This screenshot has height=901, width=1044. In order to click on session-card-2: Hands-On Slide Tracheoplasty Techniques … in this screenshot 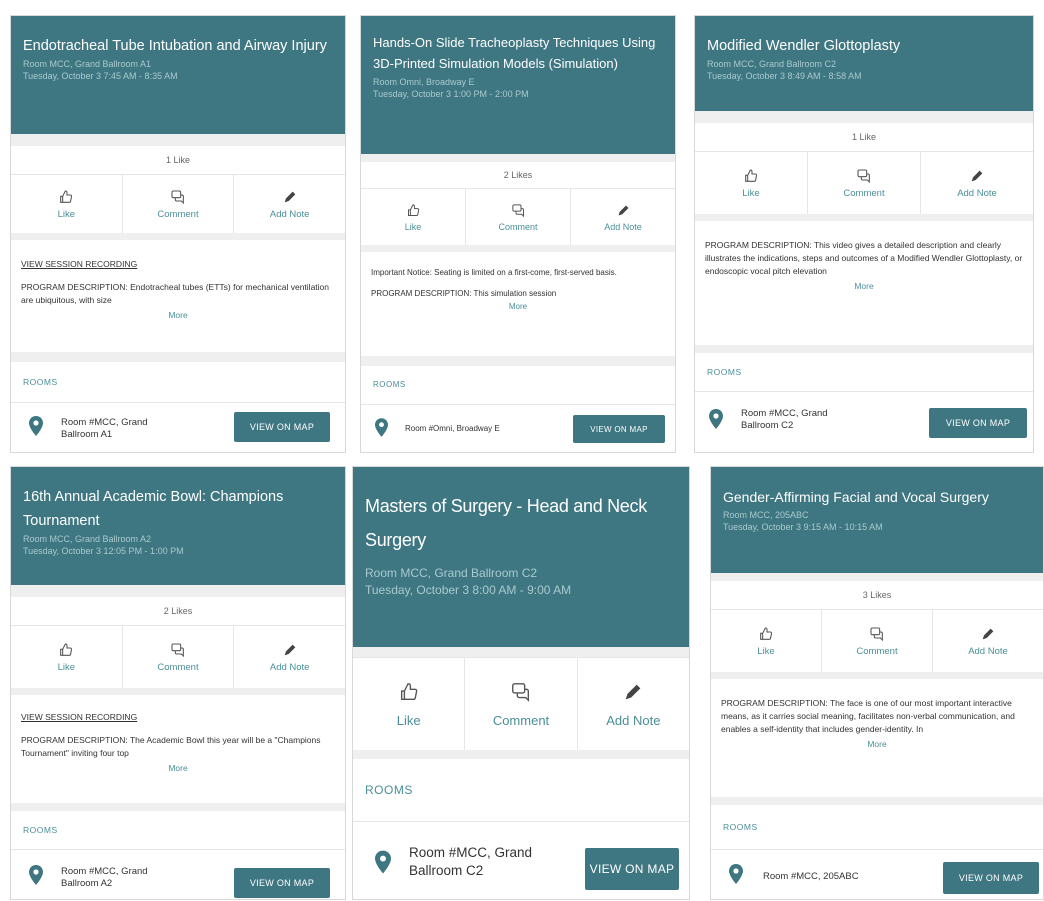, I will do `click(518, 234)`.